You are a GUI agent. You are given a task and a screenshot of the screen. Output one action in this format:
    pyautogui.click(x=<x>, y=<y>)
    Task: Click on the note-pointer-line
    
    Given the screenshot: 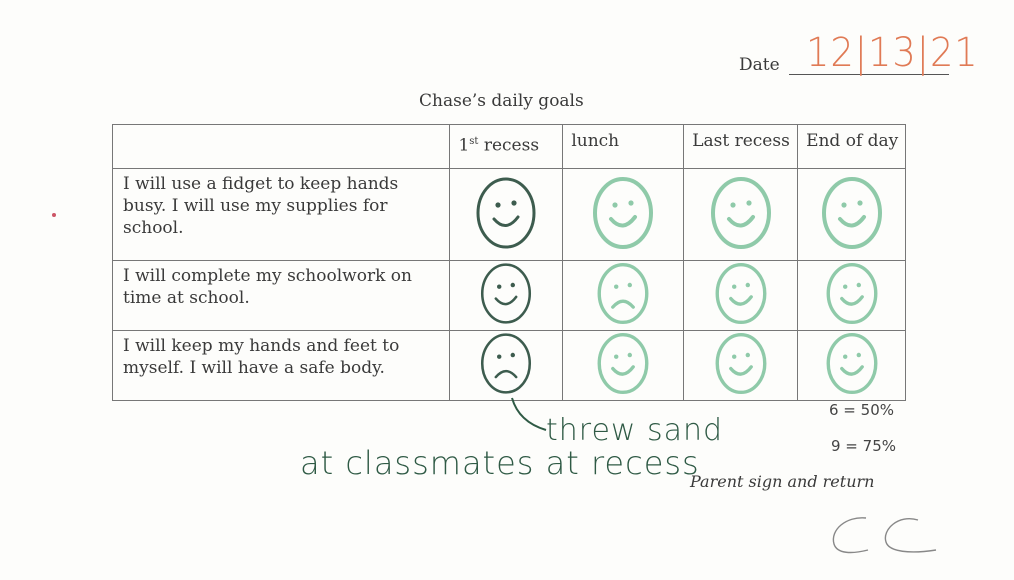 What is the action you would take?
    pyautogui.click(x=529, y=414)
    